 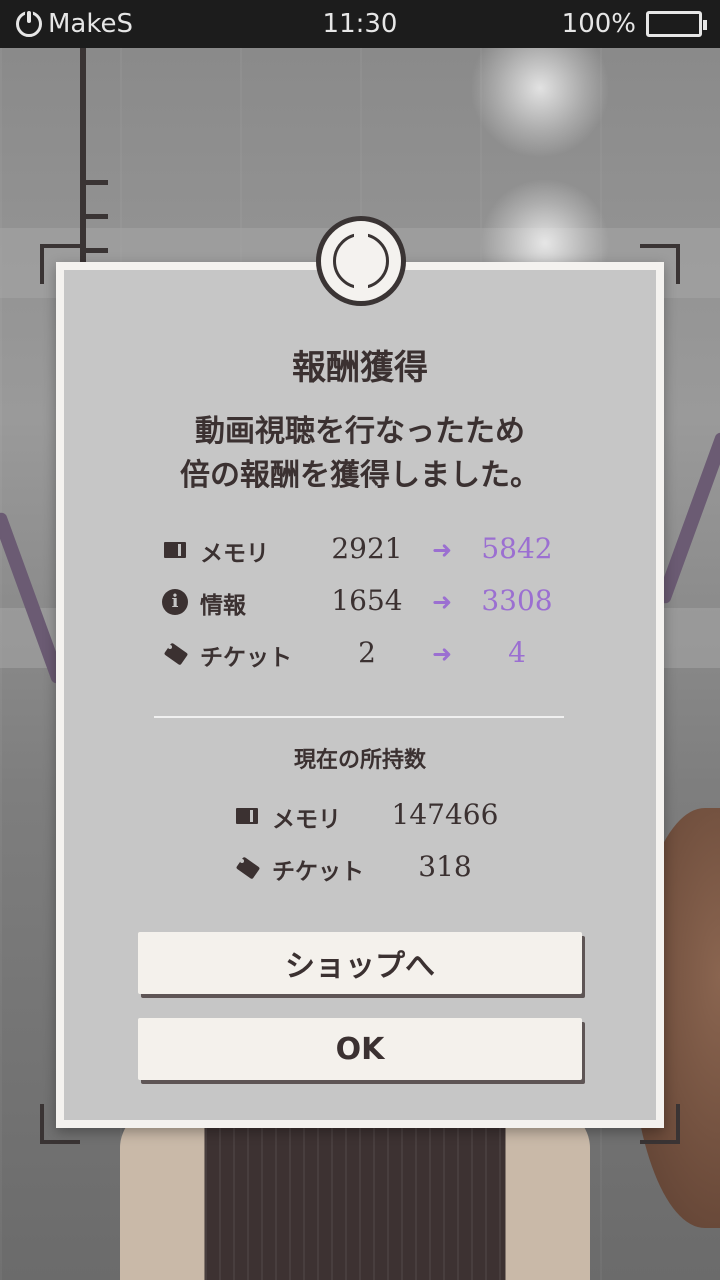 What do you see at coordinates (360, 24) in the screenshot?
I see `status-bar: MakeS 11:30 100%` at bounding box center [360, 24].